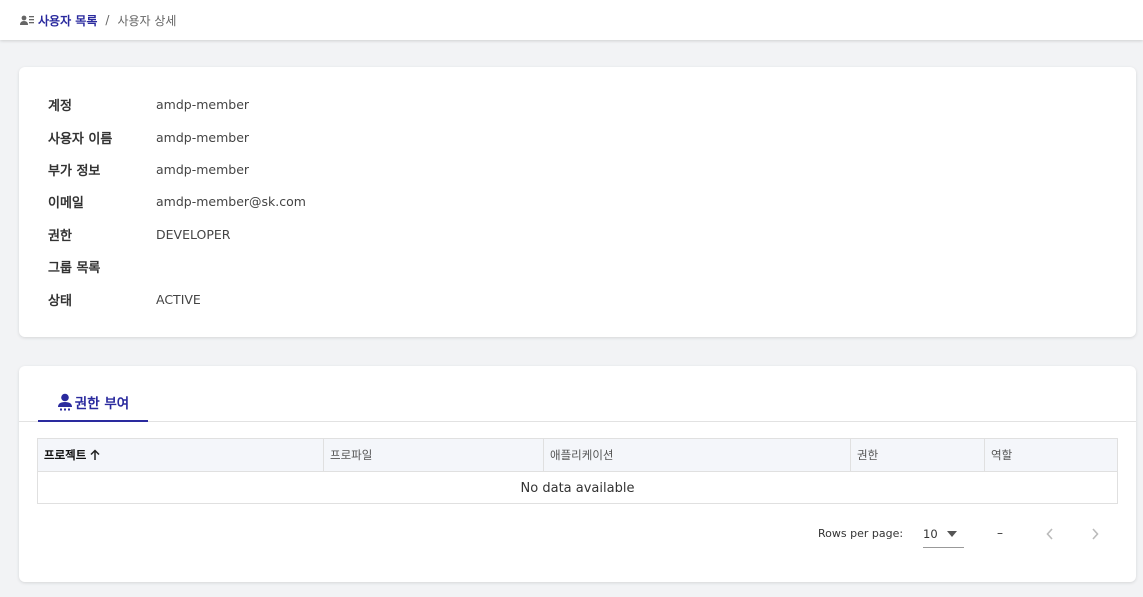  I want to click on rows-per-page-label: Rows per page:, so click(861, 533).